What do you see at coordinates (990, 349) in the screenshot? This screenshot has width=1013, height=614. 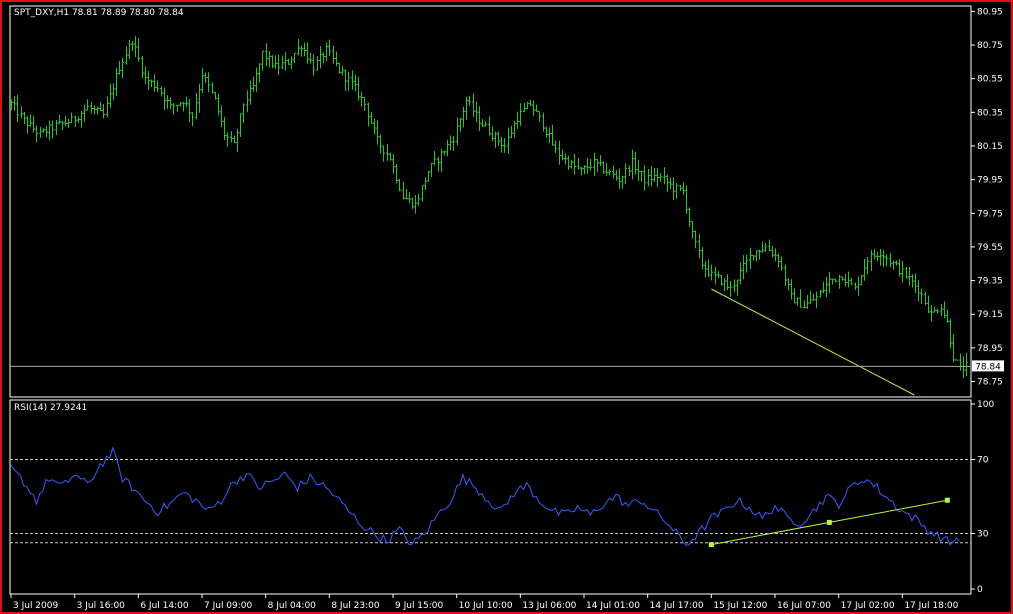 I see `price-ytick-label: 78.95` at bounding box center [990, 349].